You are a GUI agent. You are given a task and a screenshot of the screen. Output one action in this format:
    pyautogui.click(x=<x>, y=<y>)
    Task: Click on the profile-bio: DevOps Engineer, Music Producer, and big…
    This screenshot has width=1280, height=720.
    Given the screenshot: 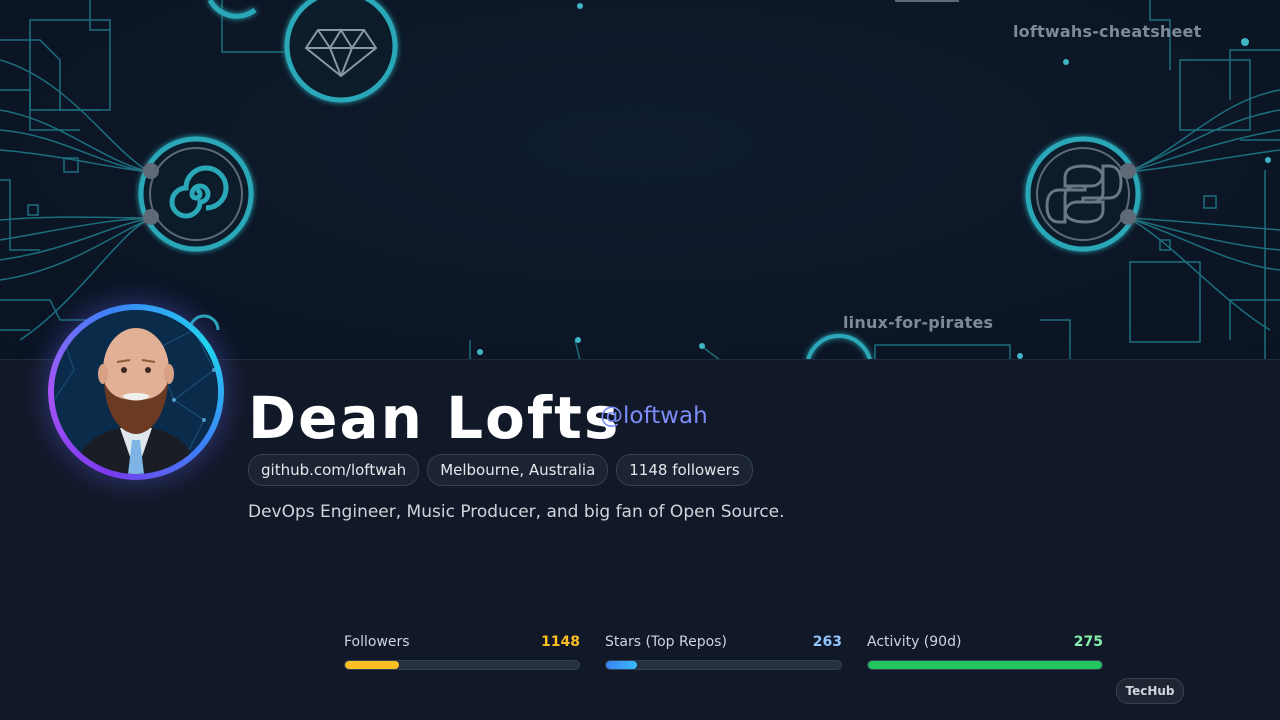 What is the action you would take?
    pyautogui.click(x=516, y=512)
    